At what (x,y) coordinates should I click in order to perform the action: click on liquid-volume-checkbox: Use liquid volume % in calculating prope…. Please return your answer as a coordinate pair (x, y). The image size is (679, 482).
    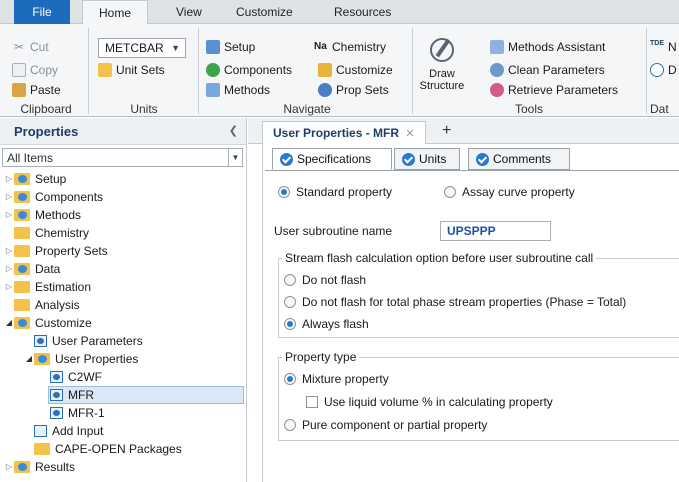
    Looking at the image, I should click on (429, 402).